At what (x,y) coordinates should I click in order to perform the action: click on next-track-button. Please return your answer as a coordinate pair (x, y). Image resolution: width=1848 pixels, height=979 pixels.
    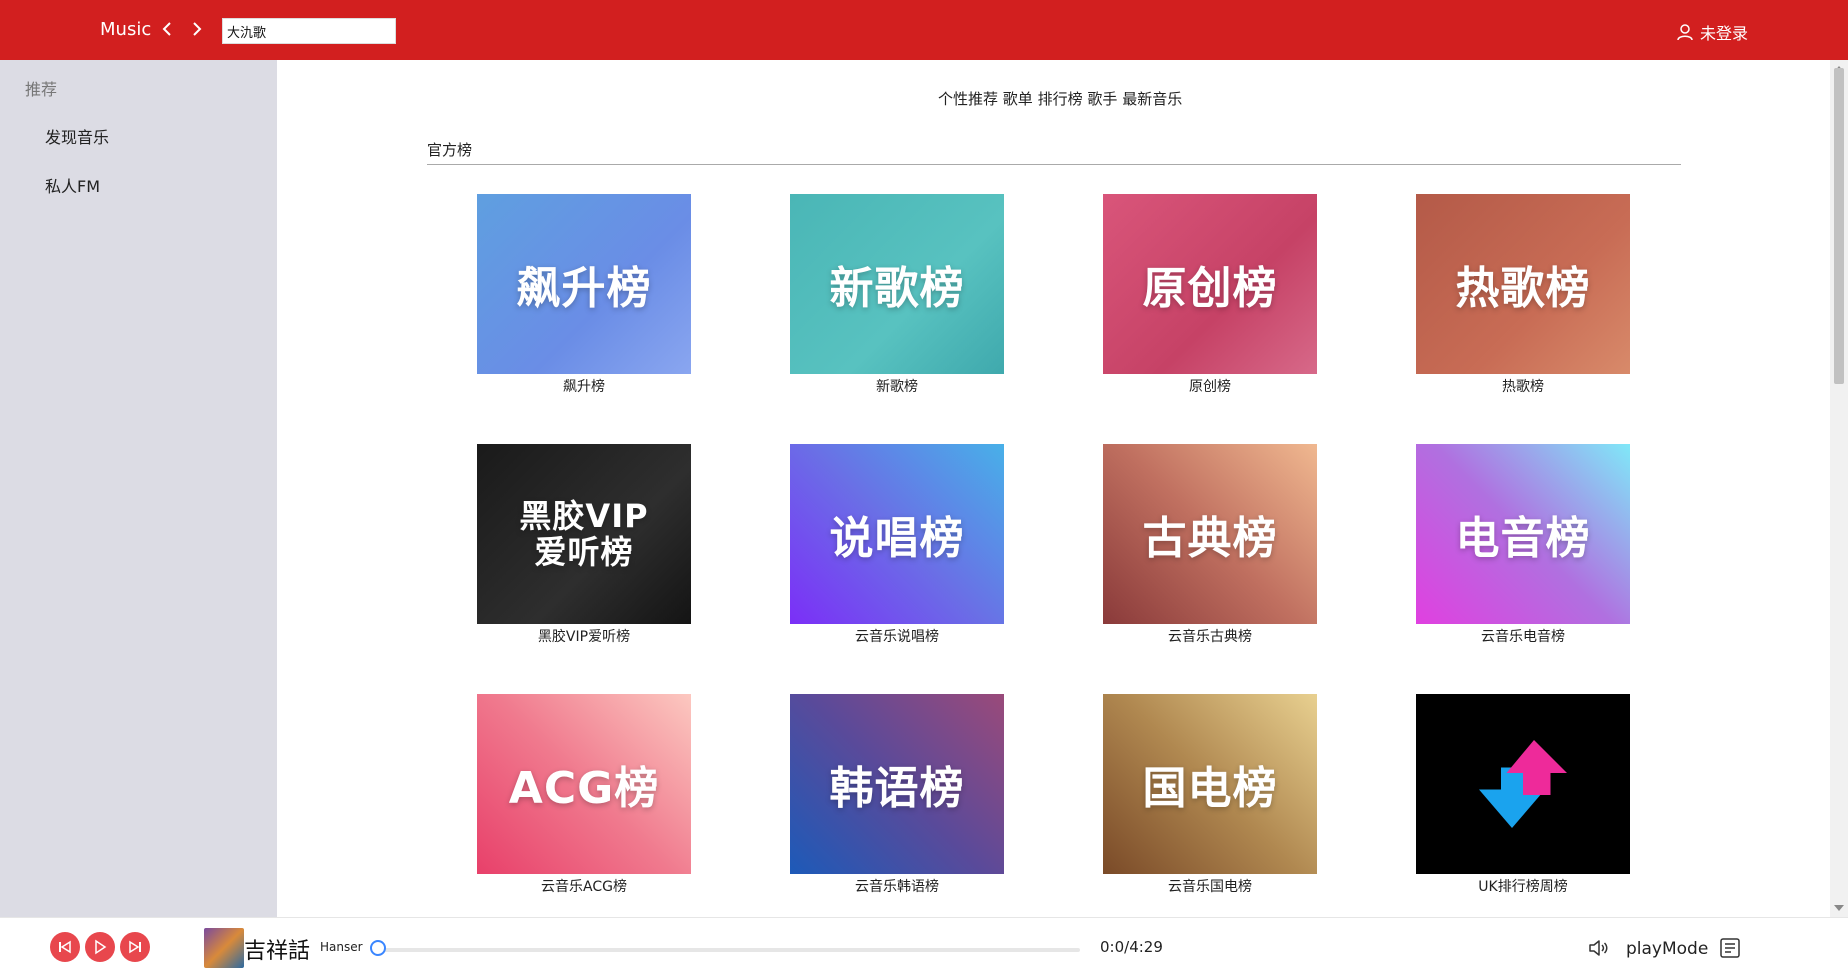
    Looking at the image, I should click on (135, 947).